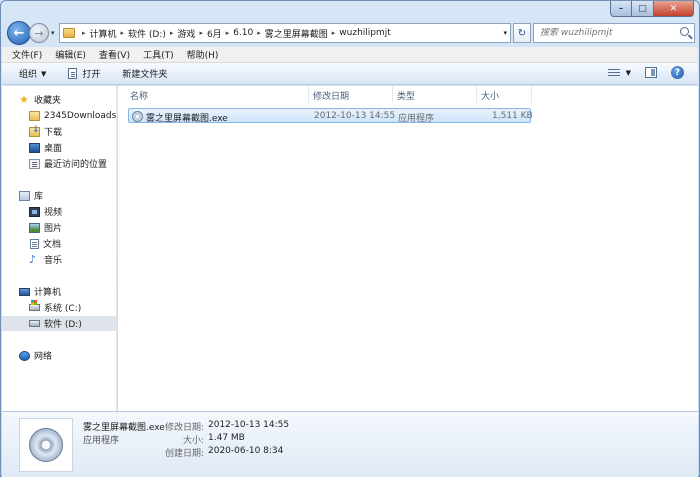  Describe the element at coordinates (59, 227) in the screenshot. I see `nav-item-pictures: 图片` at that location.